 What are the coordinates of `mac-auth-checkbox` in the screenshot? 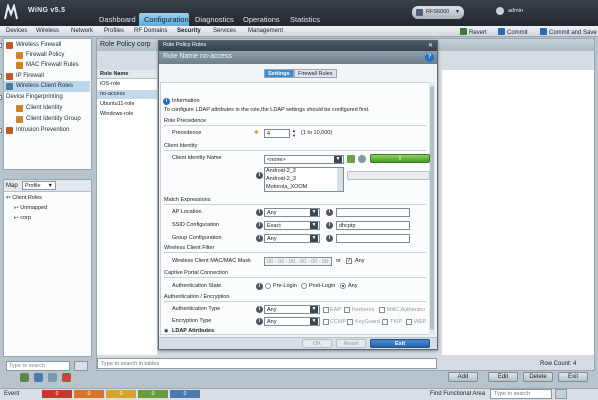 It's located at (382, 310).